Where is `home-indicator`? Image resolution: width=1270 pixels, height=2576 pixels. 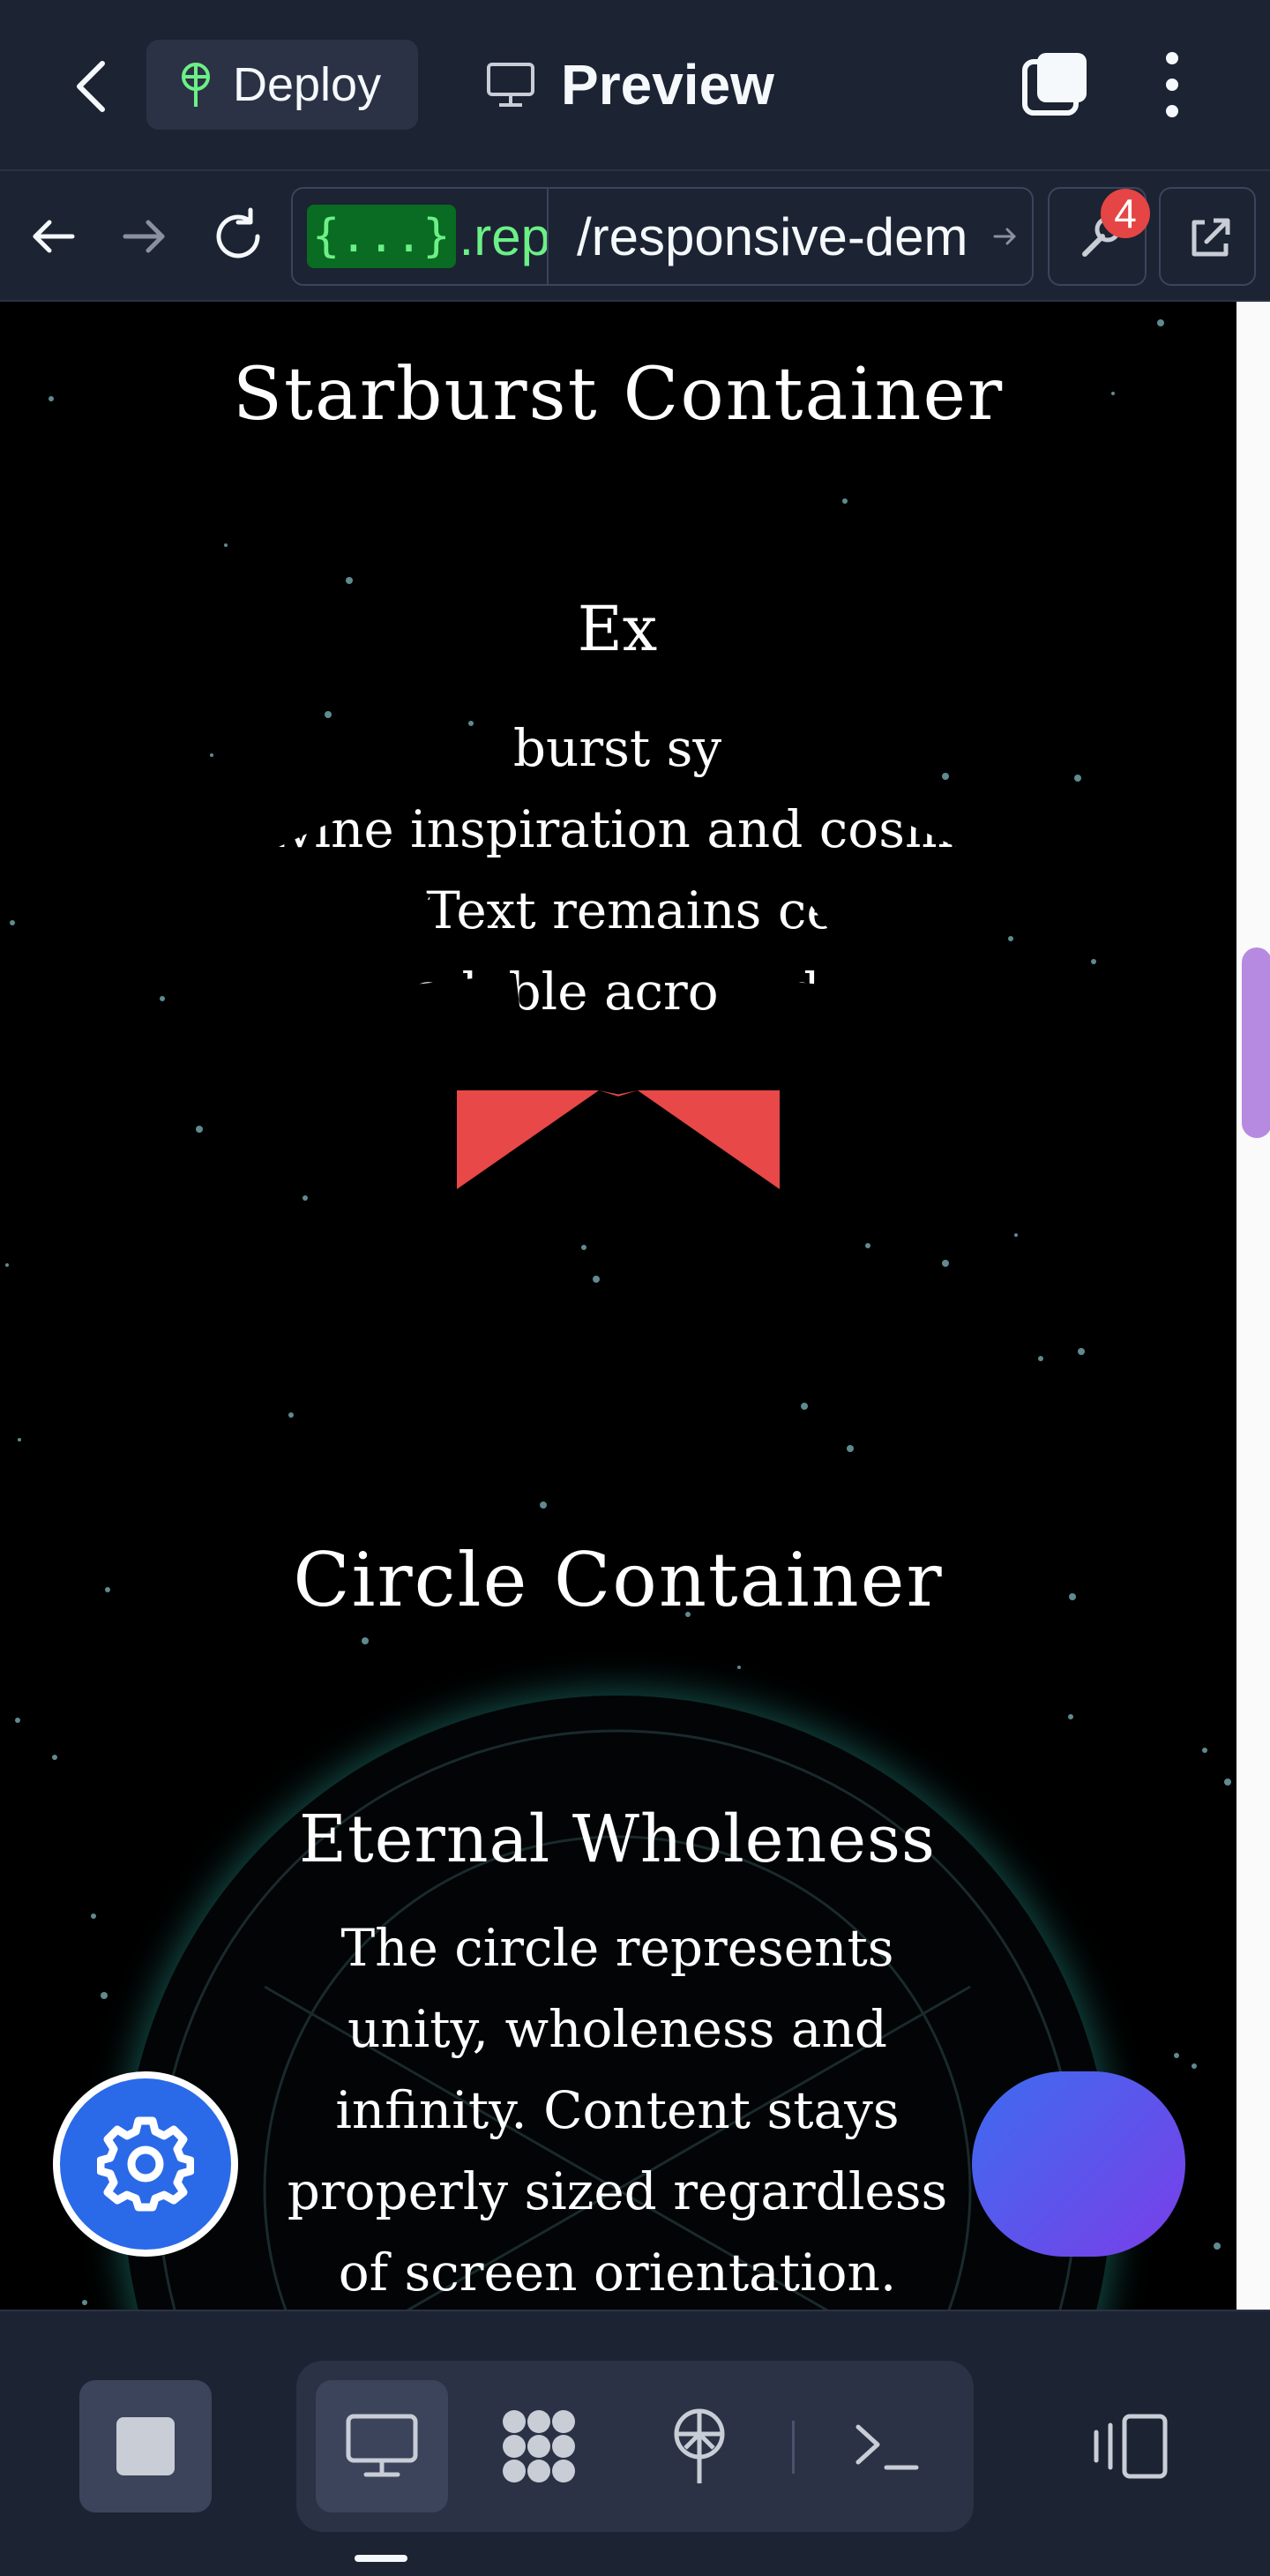 home-indicator is located at coordinates (381, 2558).